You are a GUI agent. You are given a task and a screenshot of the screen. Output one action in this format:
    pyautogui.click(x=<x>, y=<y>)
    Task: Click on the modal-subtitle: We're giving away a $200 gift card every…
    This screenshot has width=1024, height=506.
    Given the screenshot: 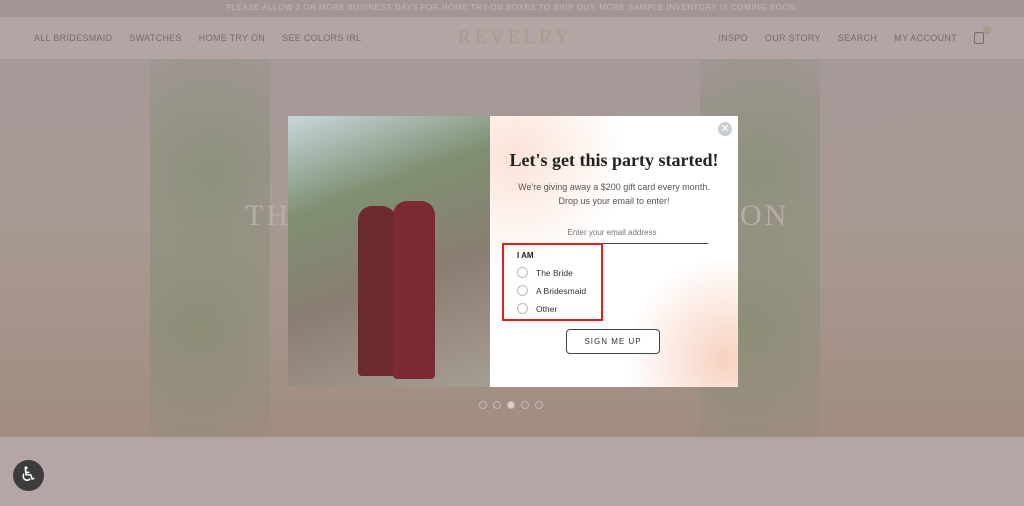 What is the action you would take?
    pyautogui.click(x=614, y=187)
    